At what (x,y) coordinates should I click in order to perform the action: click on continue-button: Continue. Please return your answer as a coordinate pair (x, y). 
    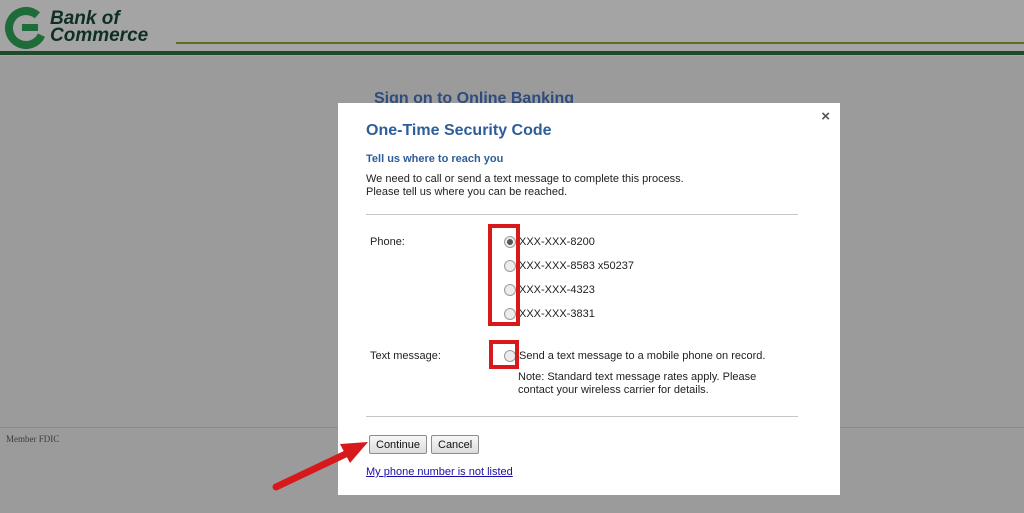
    Looking at the image, I should click on (398, 444).